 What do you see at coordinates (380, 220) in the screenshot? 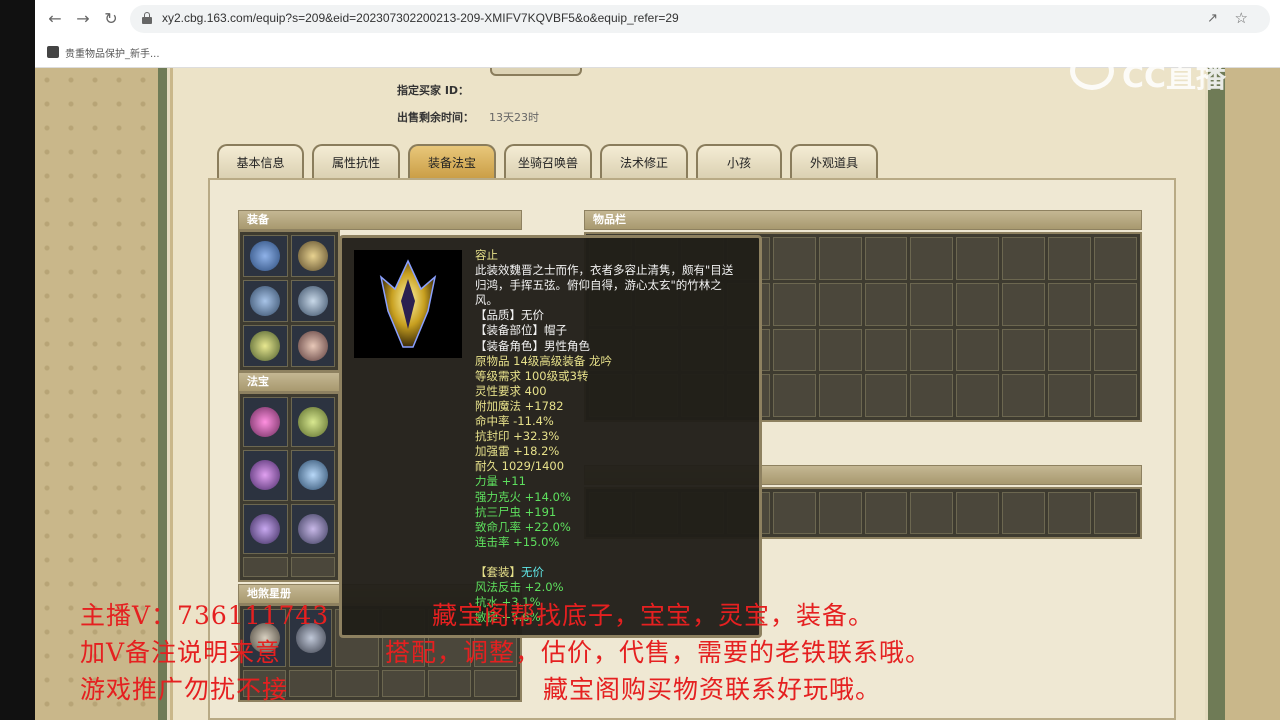
I see `equip-panel-header: 装备` at bounding box center [380, 220].